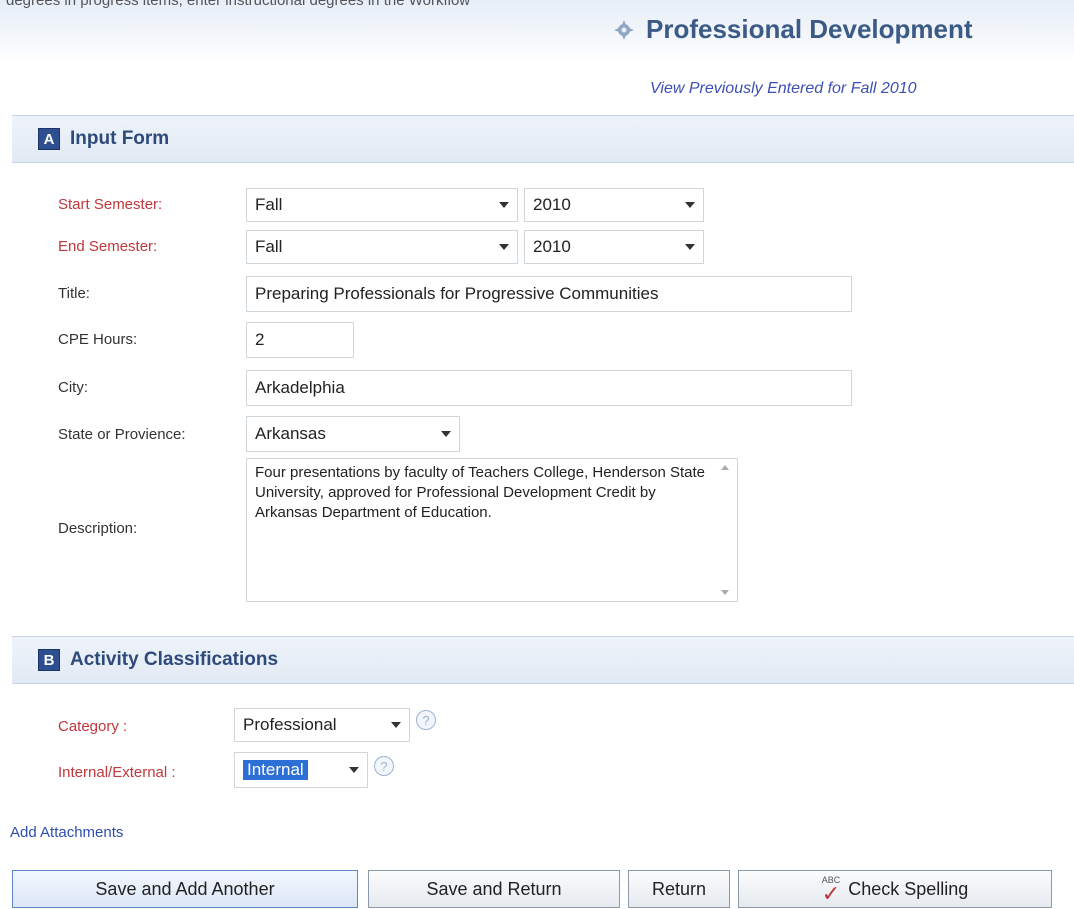  I want to click on section-header-input-form: A Input Form, so click(543, 139).